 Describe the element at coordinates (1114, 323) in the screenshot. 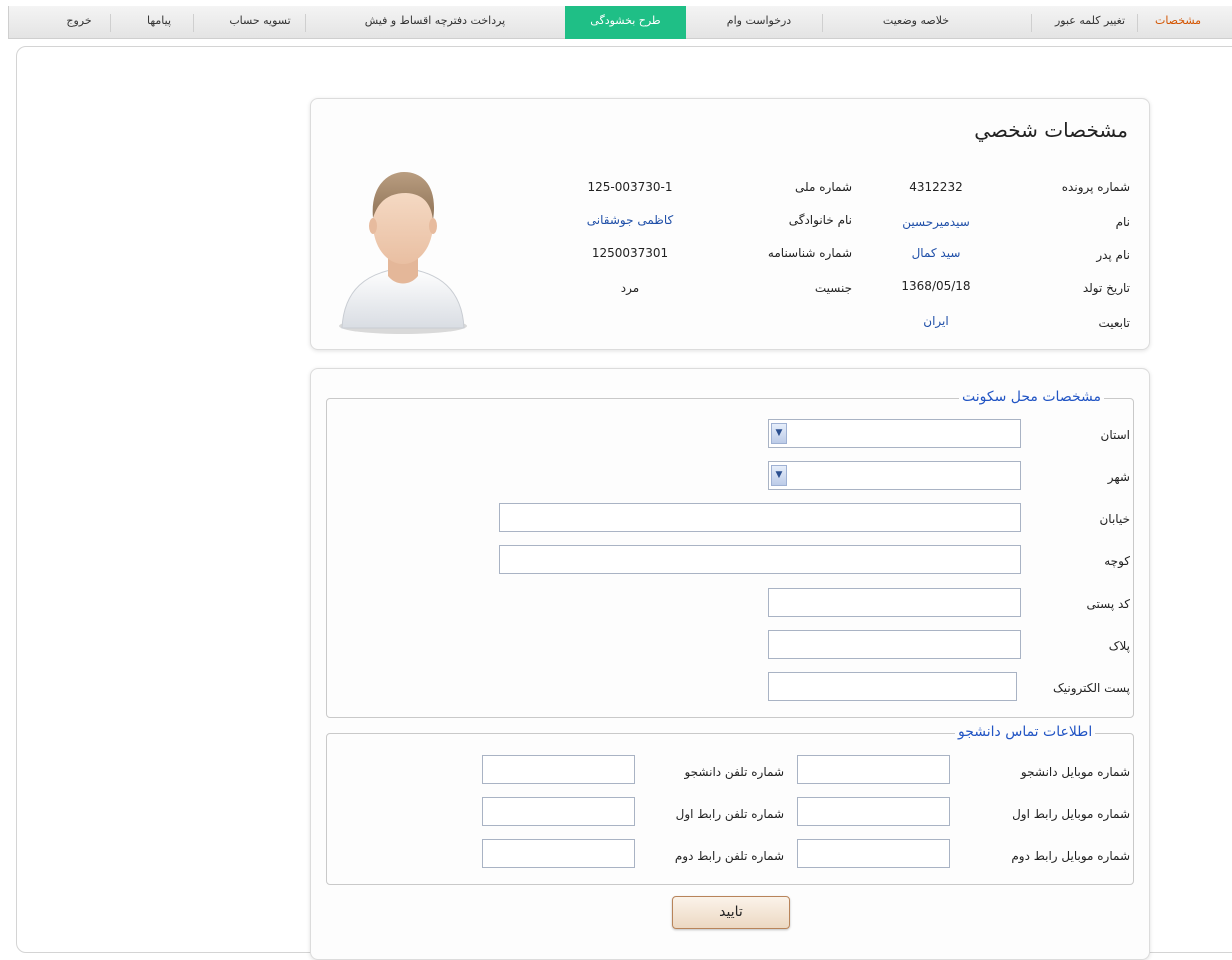

I see `nationality-label: تابعیت` at that location.